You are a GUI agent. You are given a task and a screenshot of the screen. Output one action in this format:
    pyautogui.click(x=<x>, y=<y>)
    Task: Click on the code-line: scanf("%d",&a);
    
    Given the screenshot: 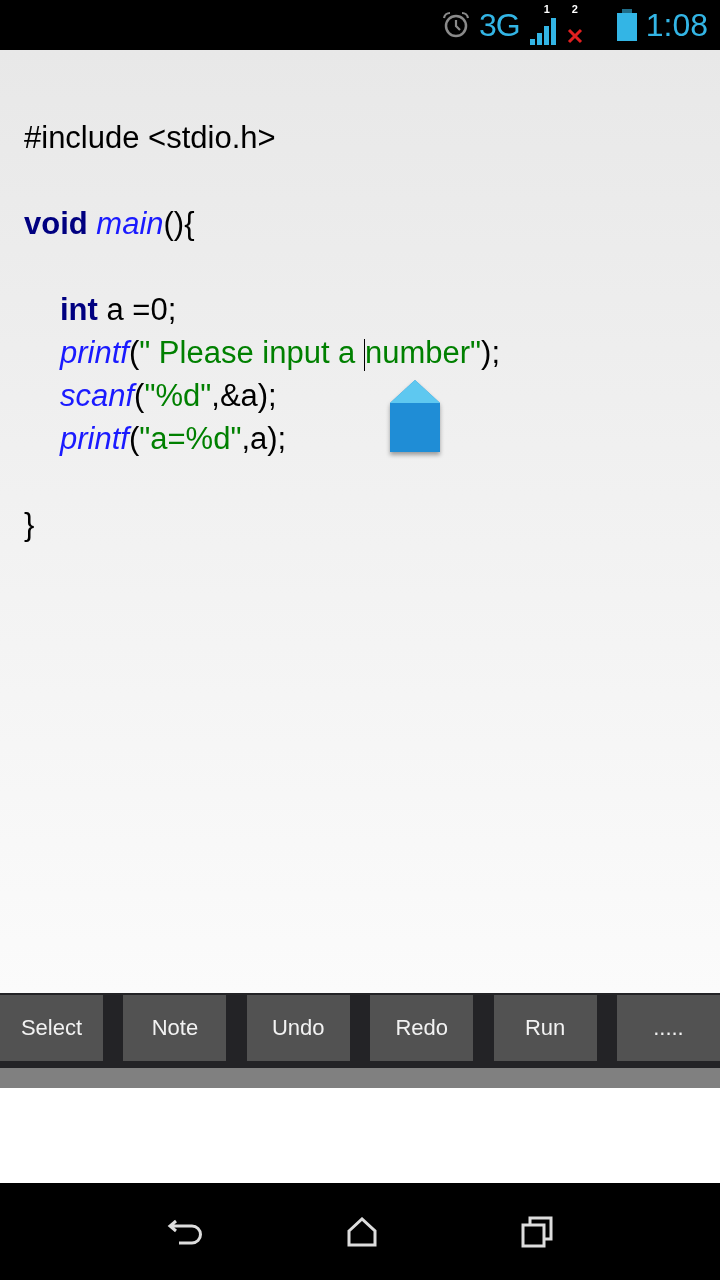 What is the action you would take?
    pyautogui.click(x=168, y=395)
    